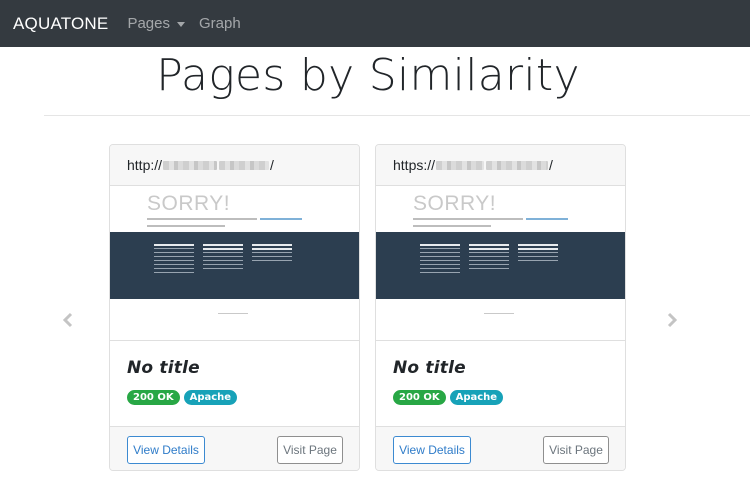 Image resolution: width=750 pixels, height=496 pixels. What do you see at coordinates (375, 23) in the screenshot?
I see `top-navbar: AQUATONE Pages Graph` at bounding box center [375, 23].